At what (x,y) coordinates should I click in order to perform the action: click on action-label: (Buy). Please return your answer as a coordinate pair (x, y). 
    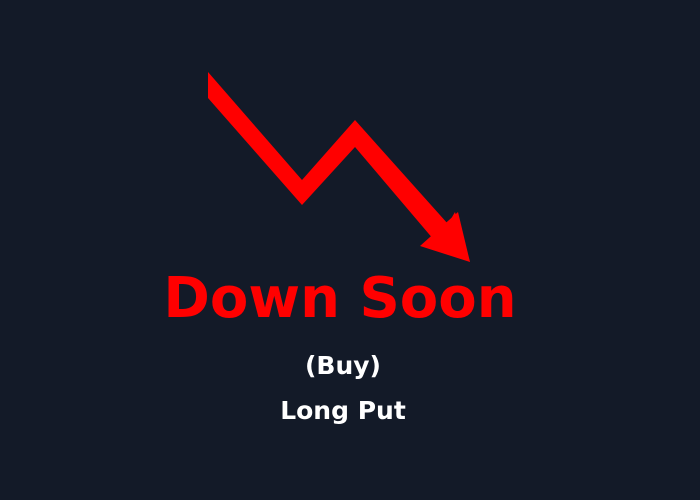
    Looking at the image, I should click on (342, 365).